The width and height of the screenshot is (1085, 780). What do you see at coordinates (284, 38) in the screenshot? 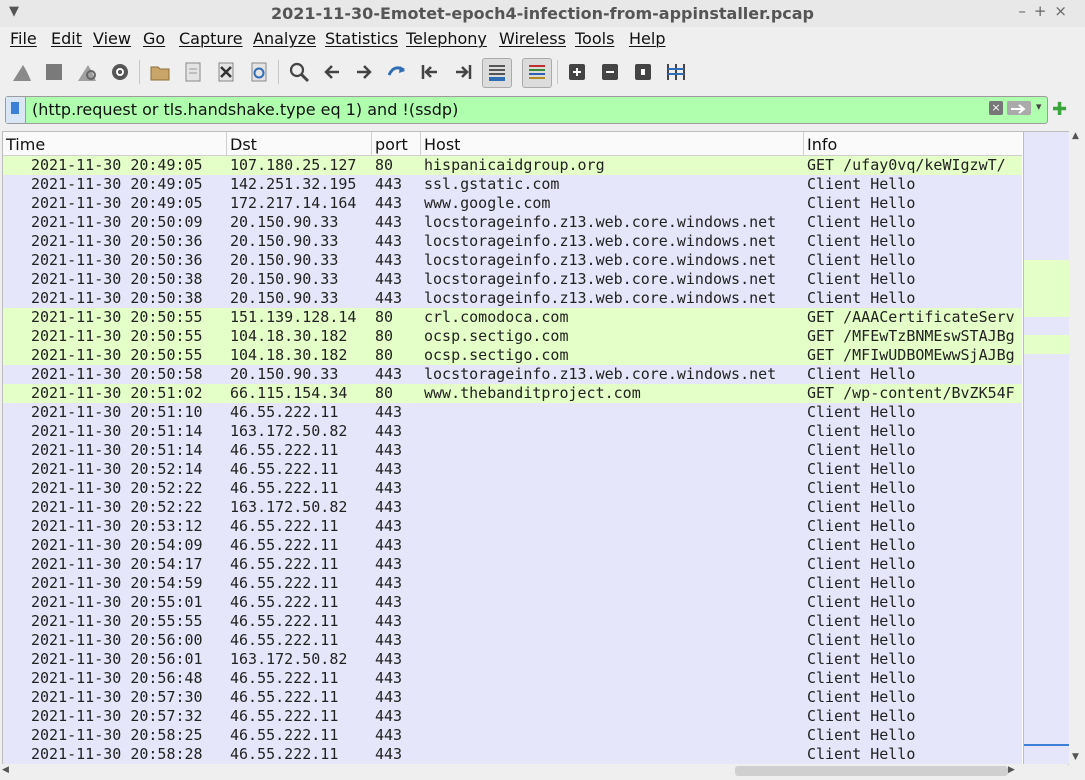
I see `menu-analyze: Analyze` at bounding box center [284, 38].